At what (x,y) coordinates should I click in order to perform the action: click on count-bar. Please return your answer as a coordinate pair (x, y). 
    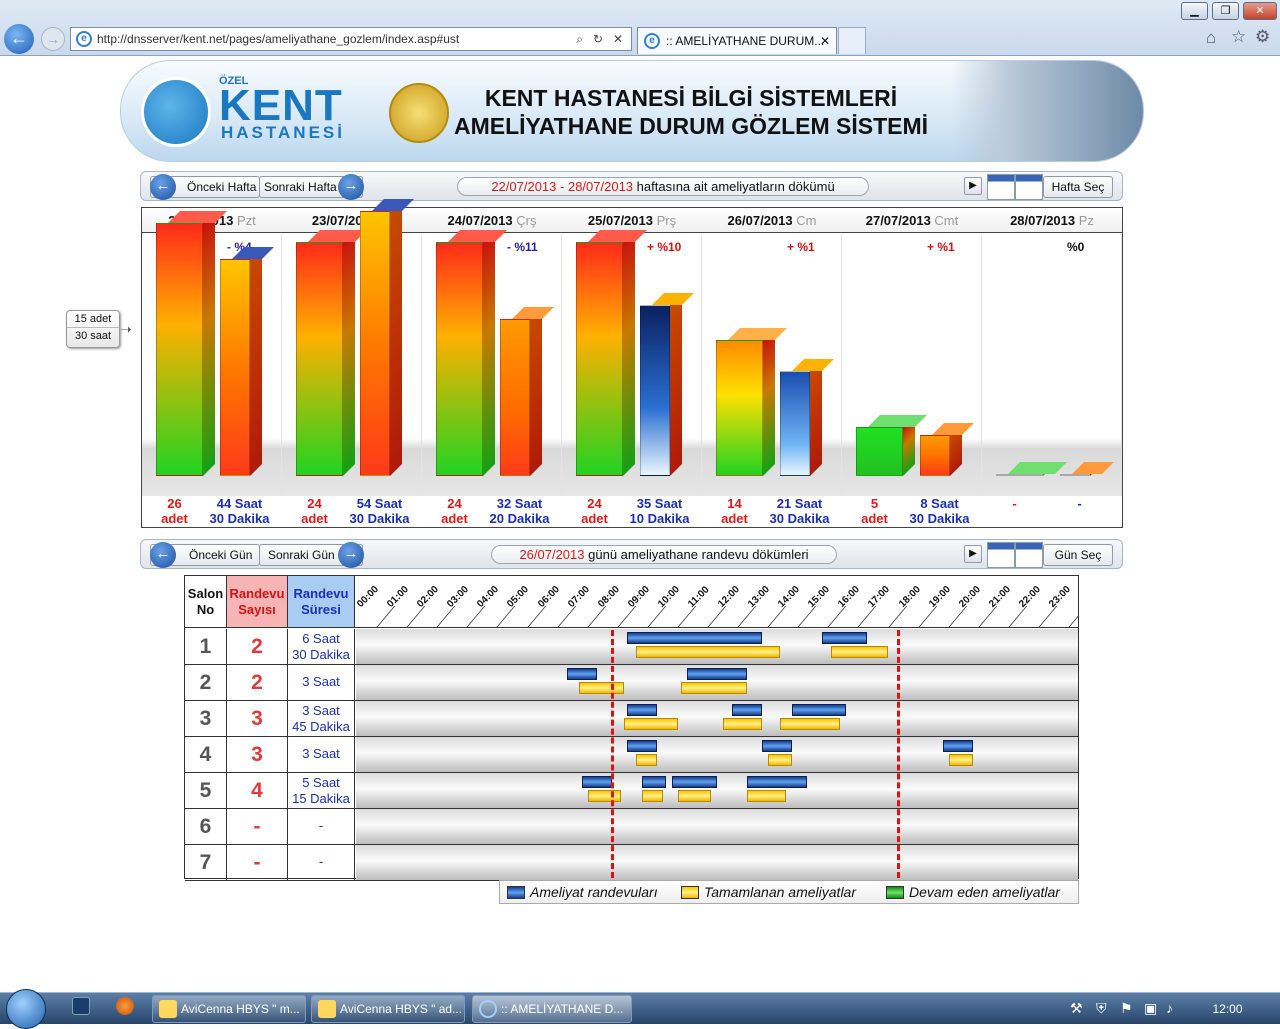
    Looking at the image, I should click on (891, 445).